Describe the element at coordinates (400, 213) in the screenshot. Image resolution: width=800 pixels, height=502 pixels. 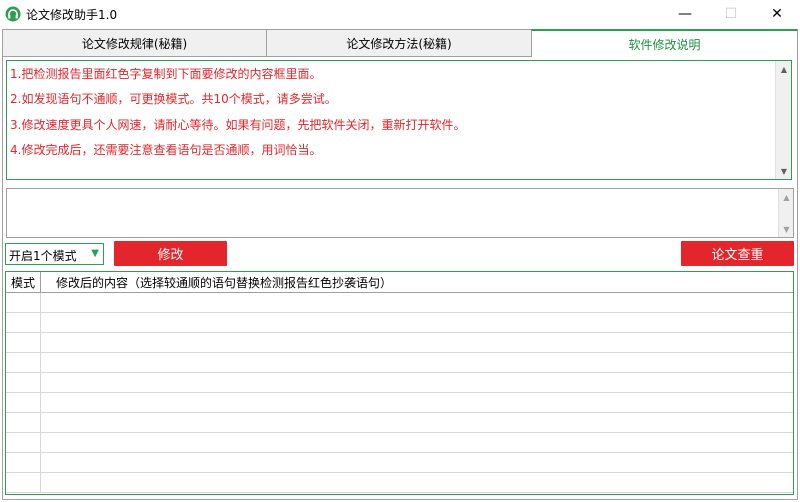
I see `content-input` at that location.